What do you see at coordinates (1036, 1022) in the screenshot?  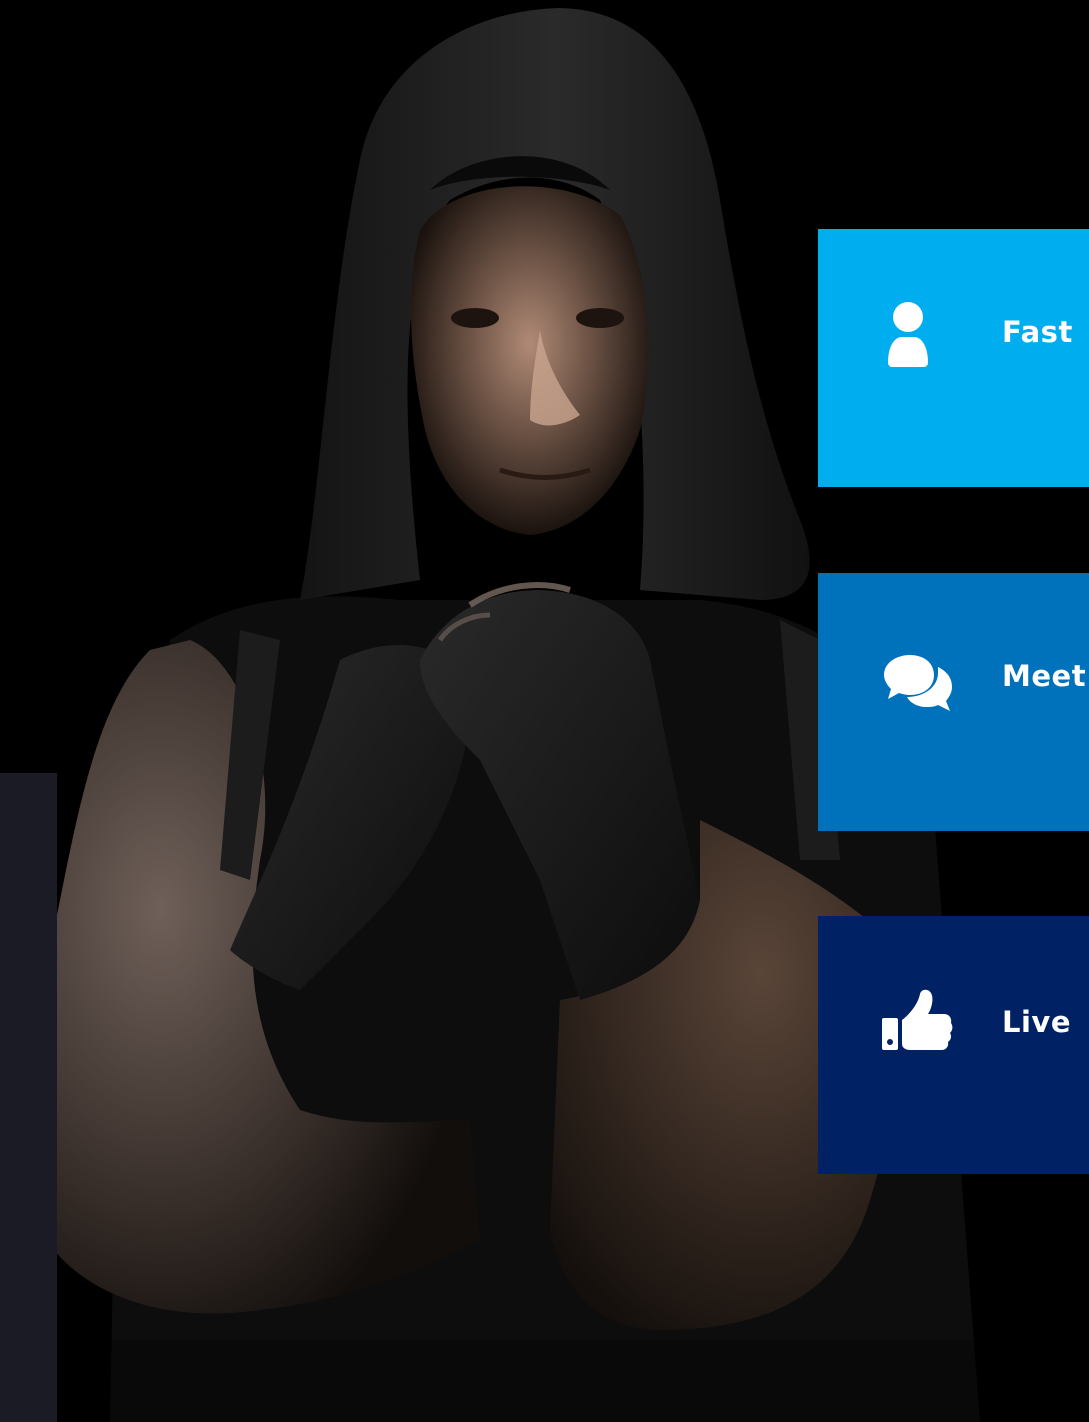 I see `feature-title: Live` at bounding box center [1036, 1022].